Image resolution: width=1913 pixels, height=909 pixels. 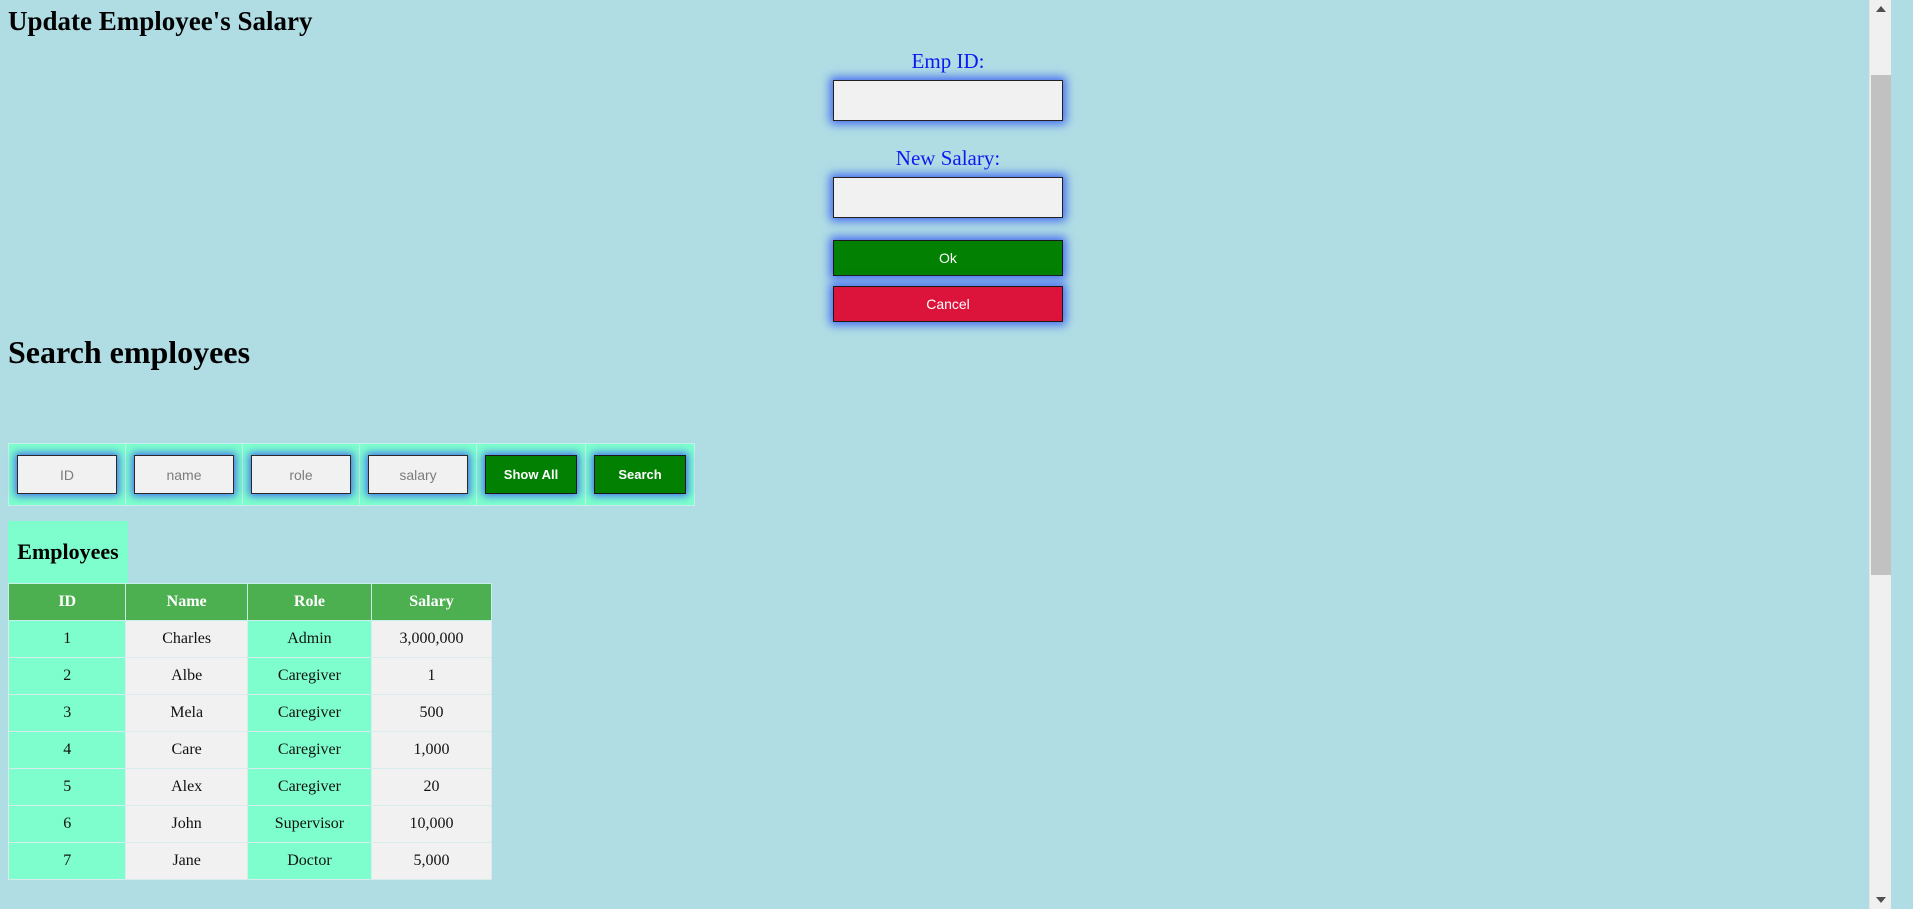 What do you see at coordinates (67, 602) in the screenshot?
I see `column-header-id: ID` at bounding box center [67, 602].